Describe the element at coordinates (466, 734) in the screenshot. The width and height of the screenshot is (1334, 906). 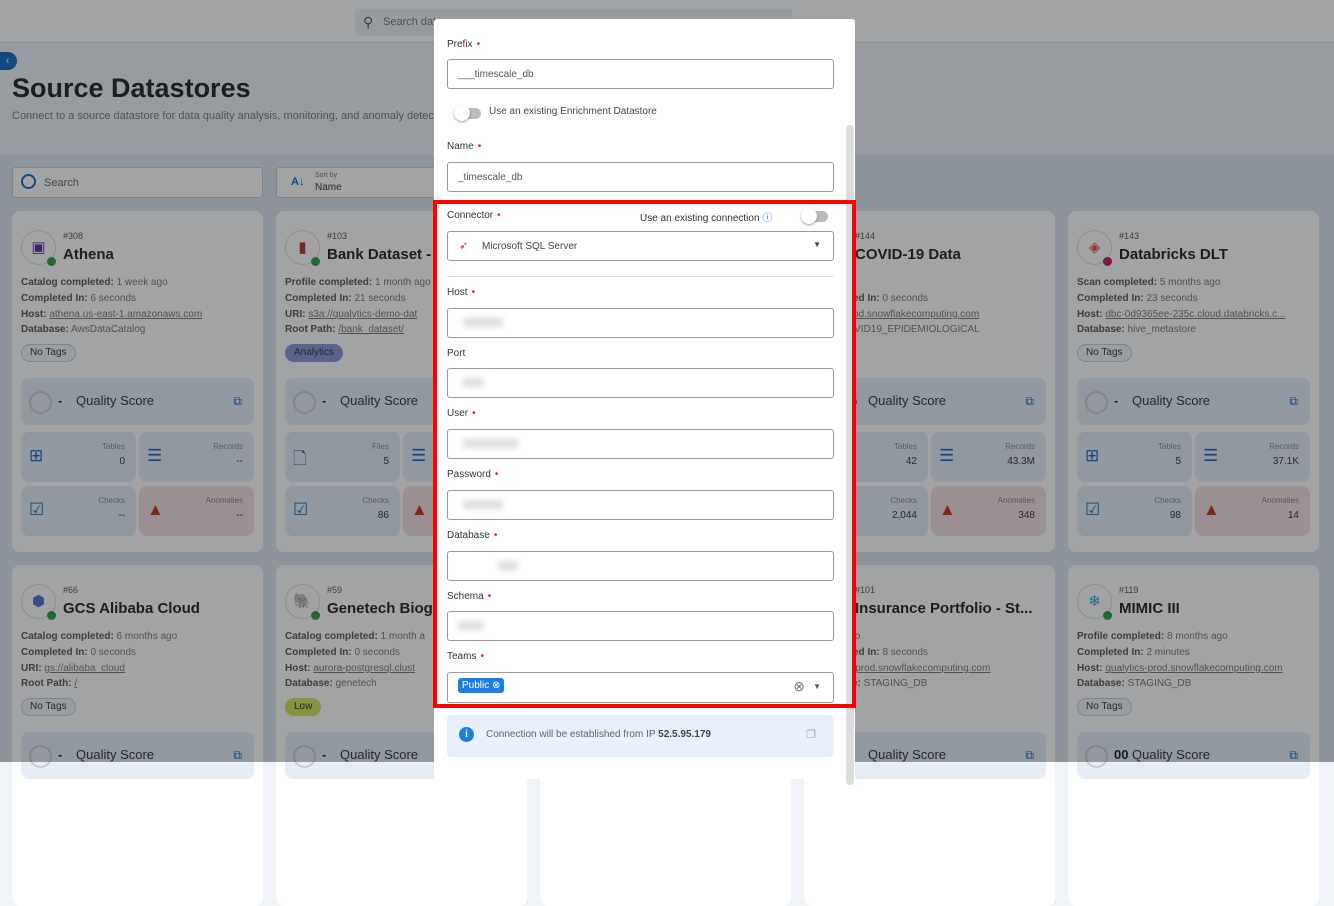
I see `info-icon: i` at that location.